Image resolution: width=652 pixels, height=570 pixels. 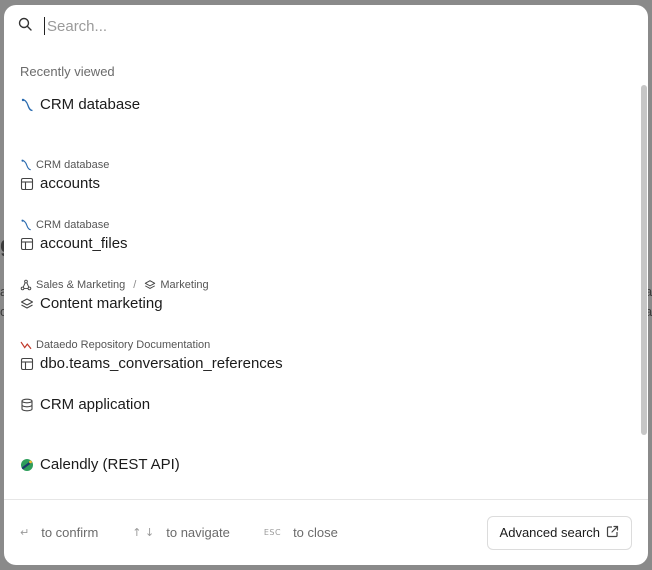 I want to click on result-title-row: dbo.teams_conversation_references, so click(x=151, y=363).